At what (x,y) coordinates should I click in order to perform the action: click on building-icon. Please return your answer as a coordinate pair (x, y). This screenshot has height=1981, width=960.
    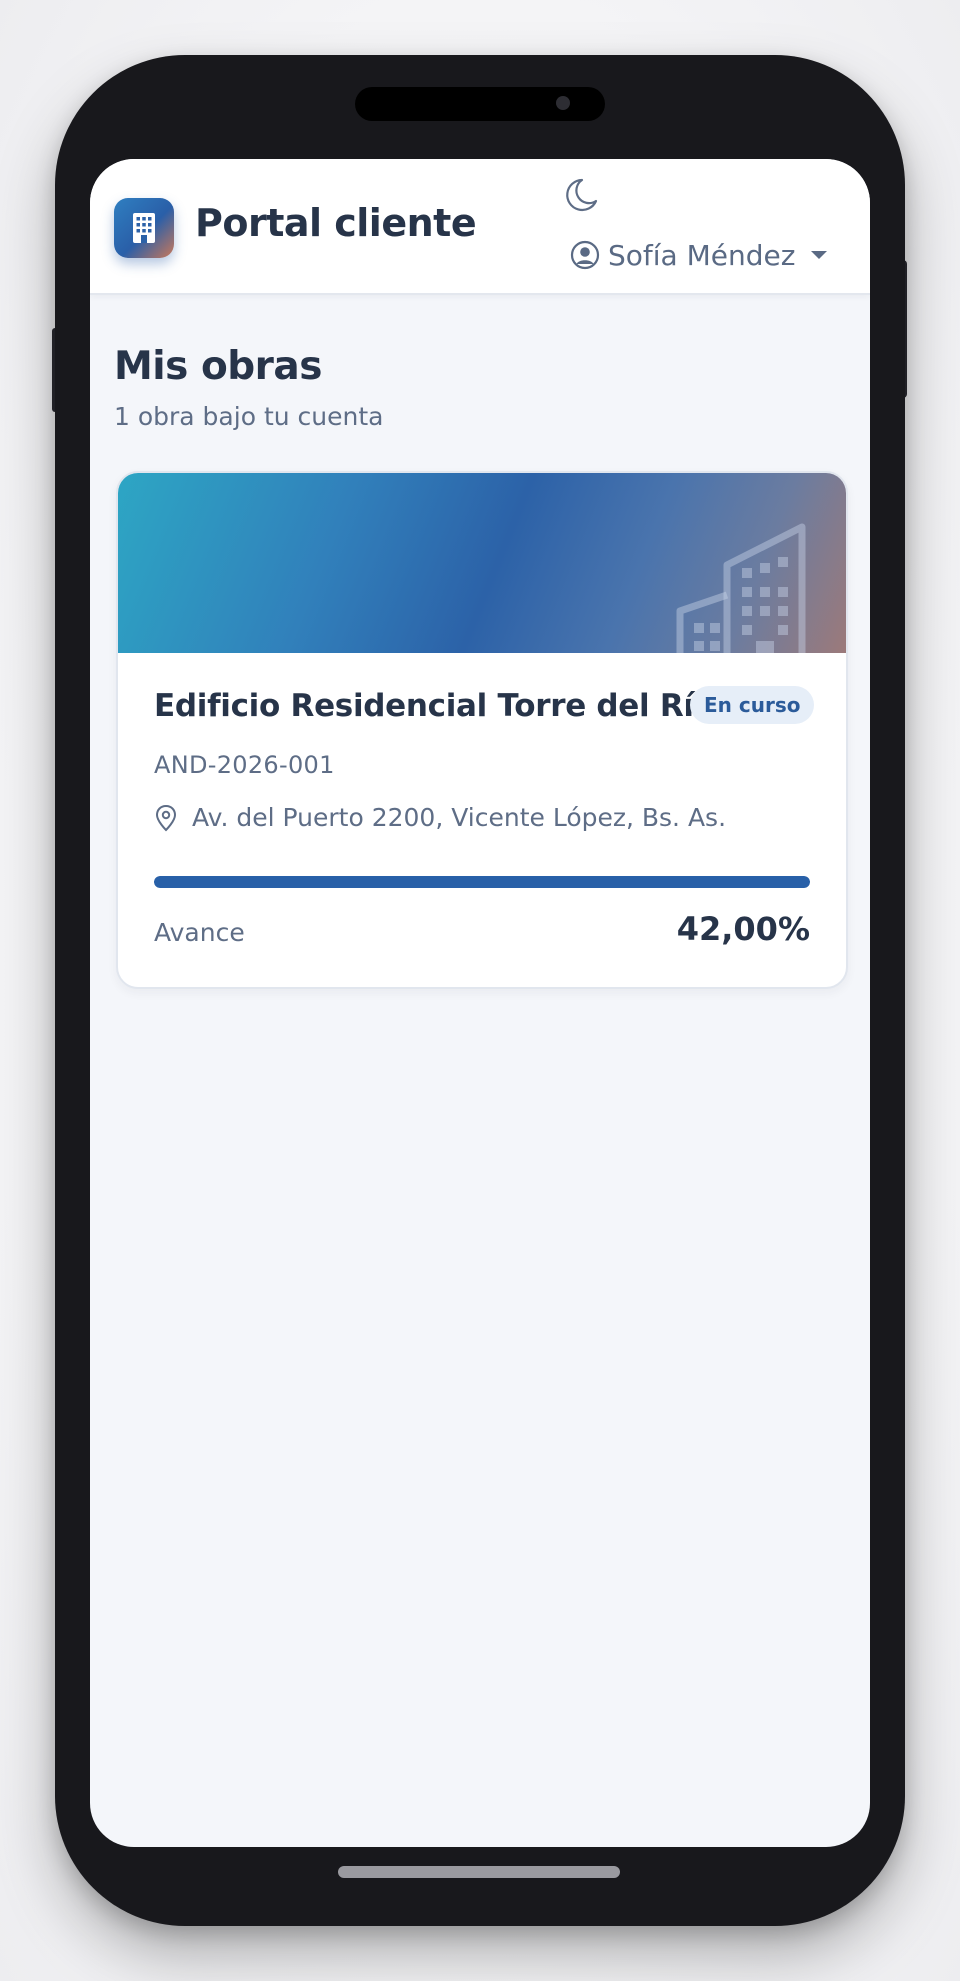
    Looking at the image, I should click on (144, 228).